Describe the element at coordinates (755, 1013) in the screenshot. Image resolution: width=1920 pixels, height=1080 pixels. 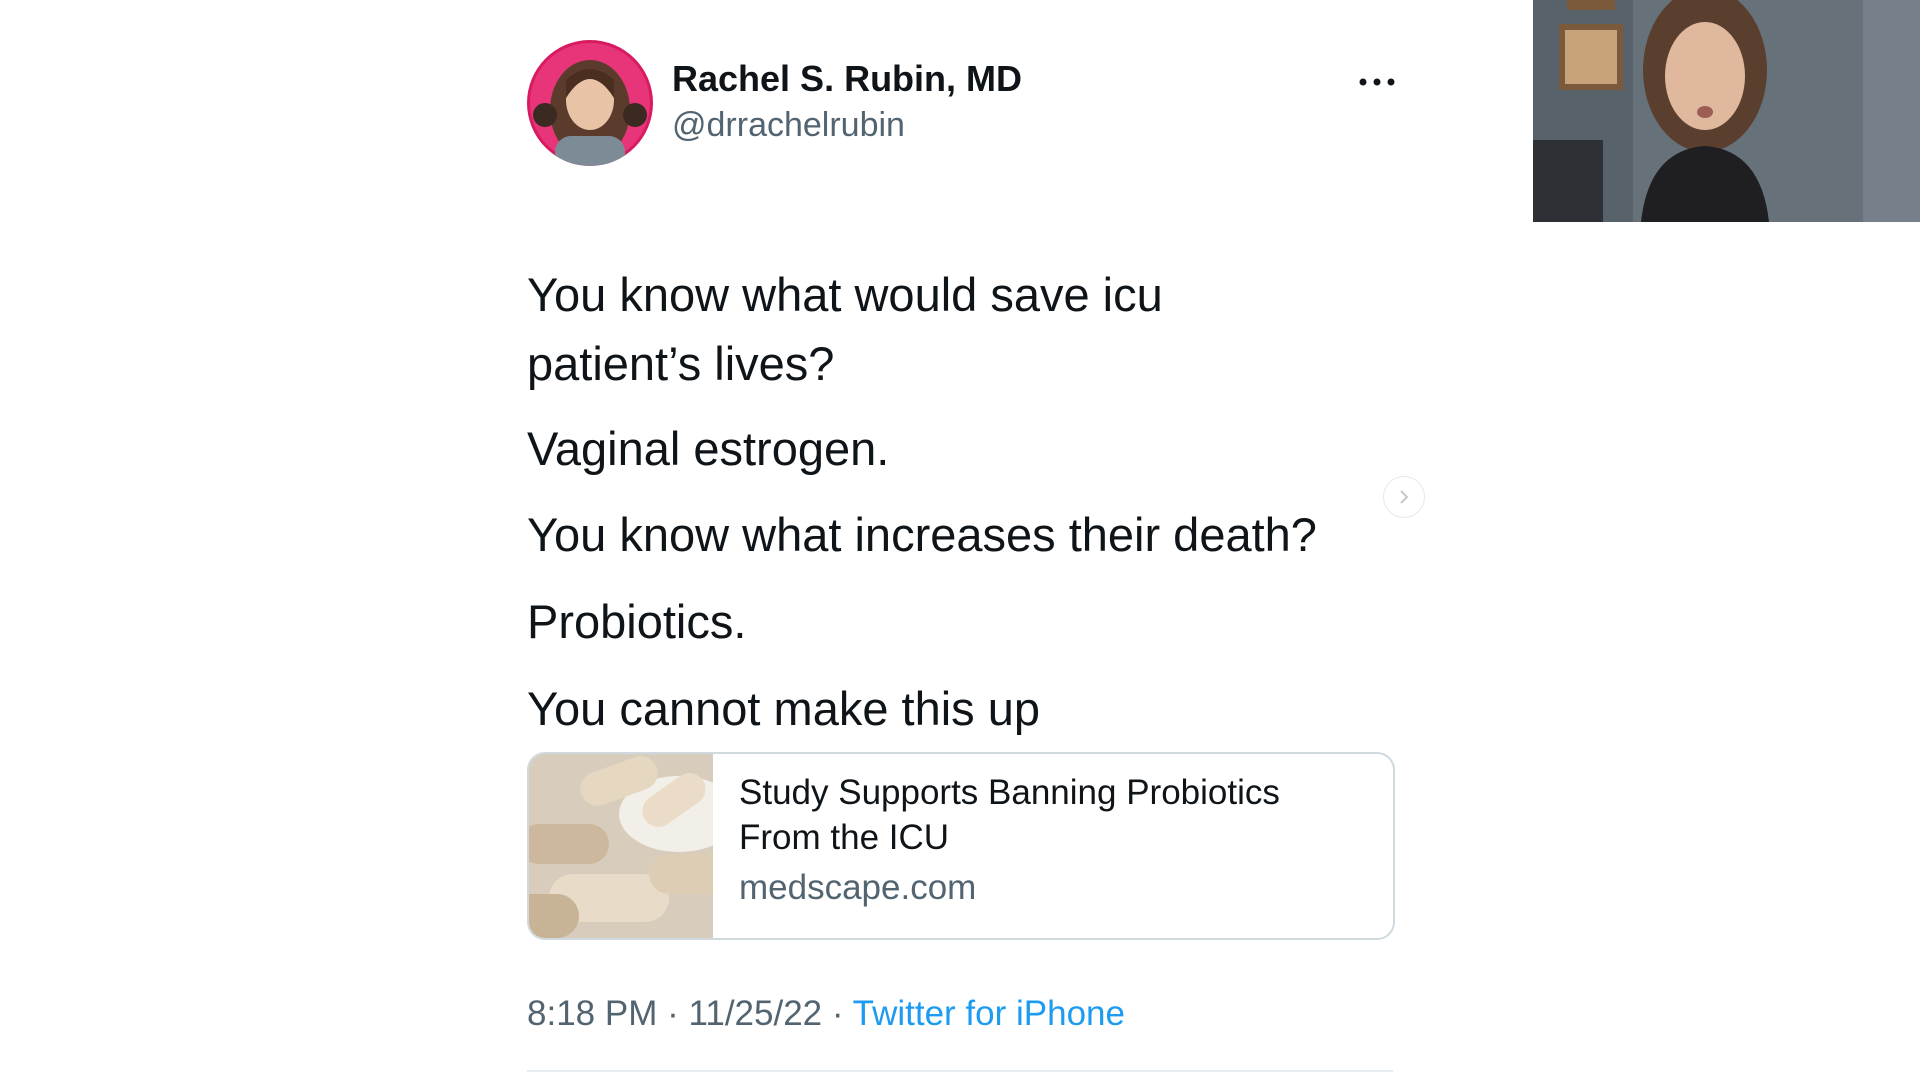
I see `tweet-date: 11/25/22` at that location.